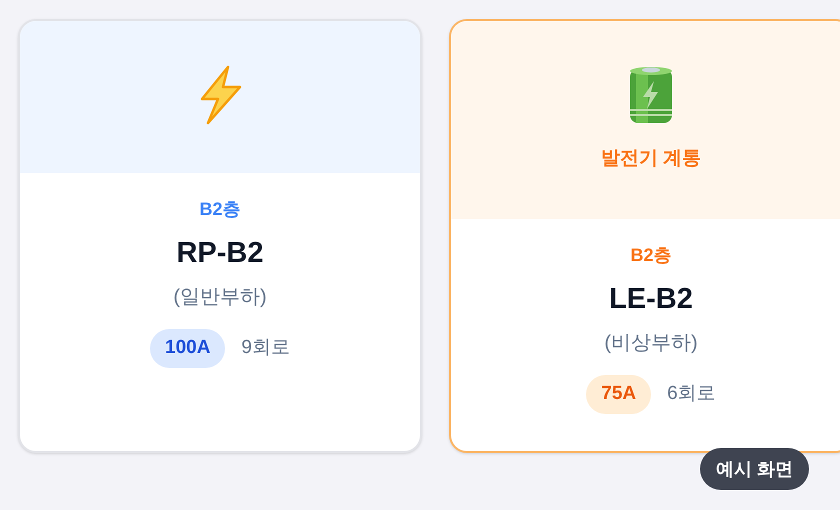 The width and height of the screenshot is (840, 510). Describe the element at coordinates (651, 159) in the screenshot. I see `system-label: 발전기 계통` at that location.